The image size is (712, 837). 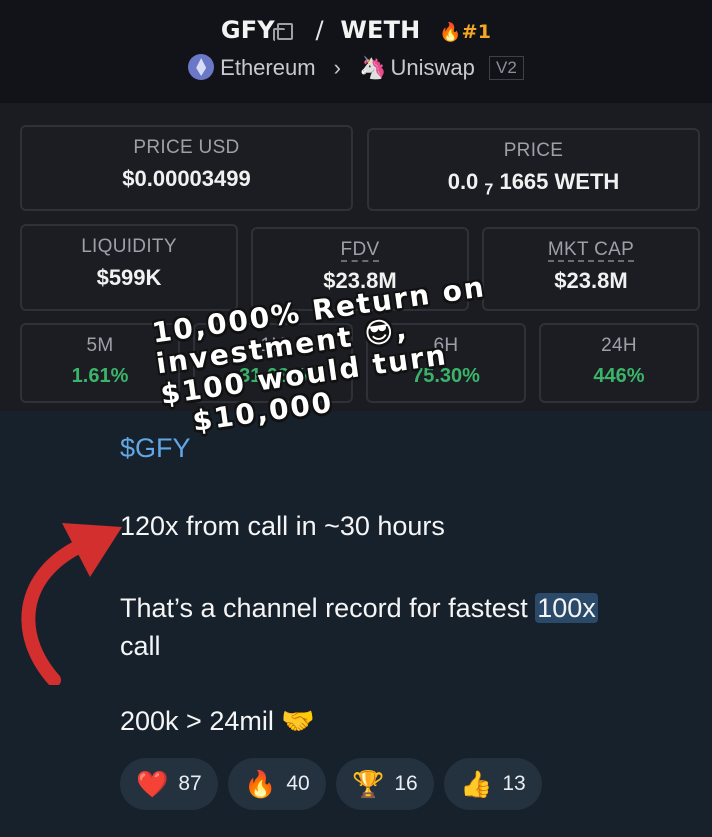 I want to click on chain-link: Ethereum, so click(x=267, y=67).